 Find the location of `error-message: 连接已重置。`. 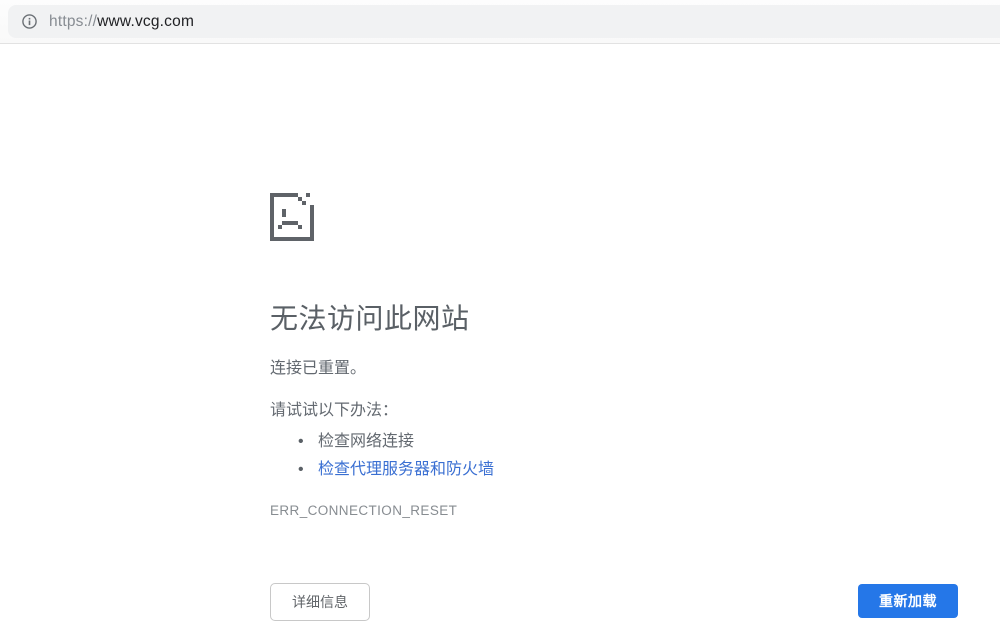

error-message: 连接已重置。 is located at coordinates (318, 368).